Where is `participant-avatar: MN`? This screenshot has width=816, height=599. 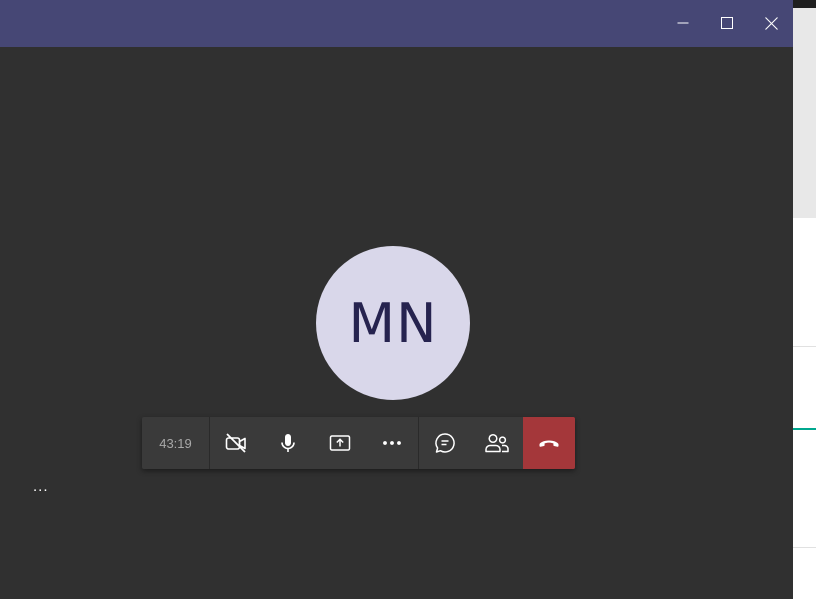 participant-avatar: MN is located at coordinates (393, 323).